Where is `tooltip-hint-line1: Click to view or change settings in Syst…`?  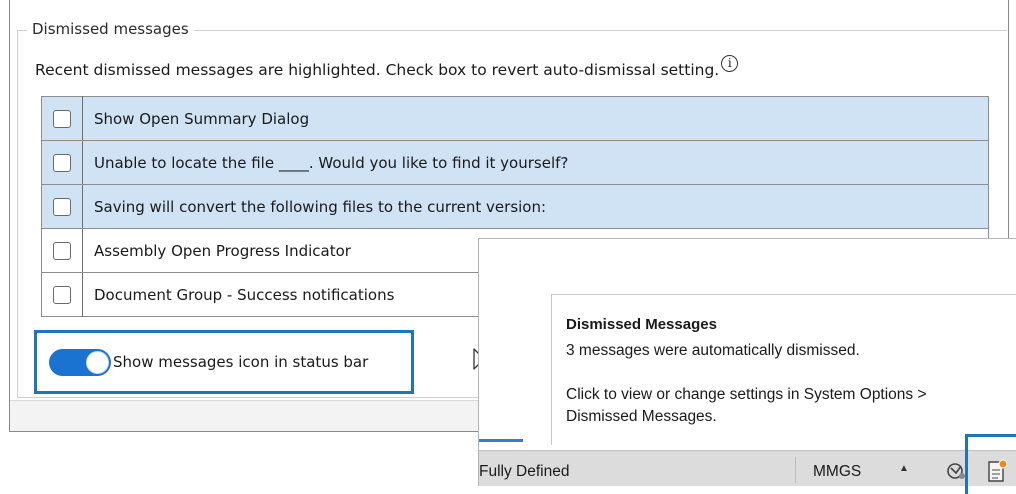
tooltip-hint-line1: Click to view or change settings in Syst… is located at coordinates (746, 394).